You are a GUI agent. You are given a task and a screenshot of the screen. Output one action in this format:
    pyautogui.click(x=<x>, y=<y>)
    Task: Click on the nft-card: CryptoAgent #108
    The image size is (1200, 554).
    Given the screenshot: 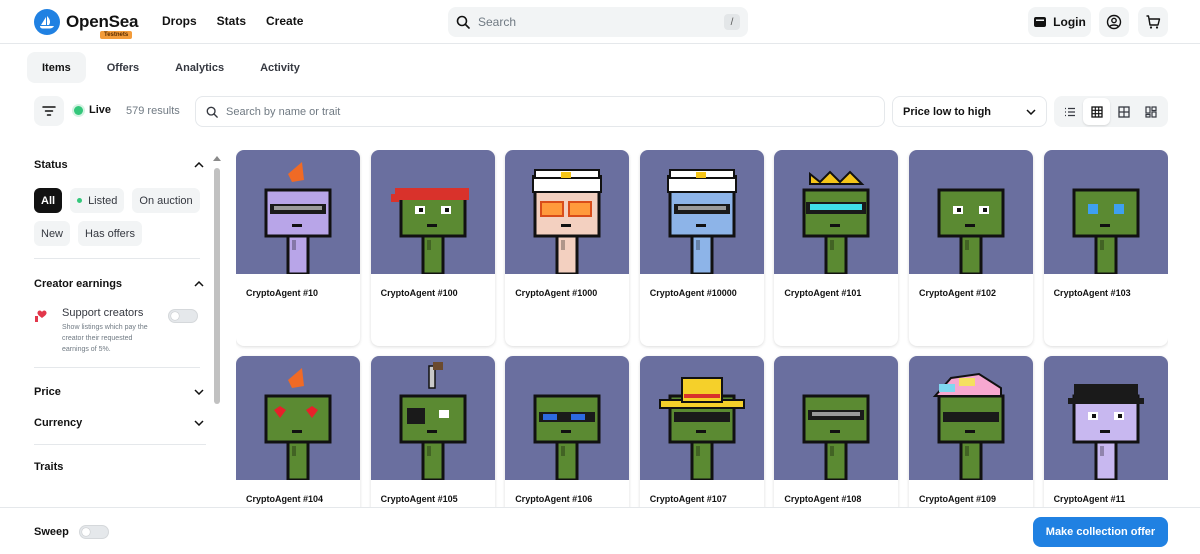 What is the action you would take?
    pyautogui.click(x=836, y=433)
    